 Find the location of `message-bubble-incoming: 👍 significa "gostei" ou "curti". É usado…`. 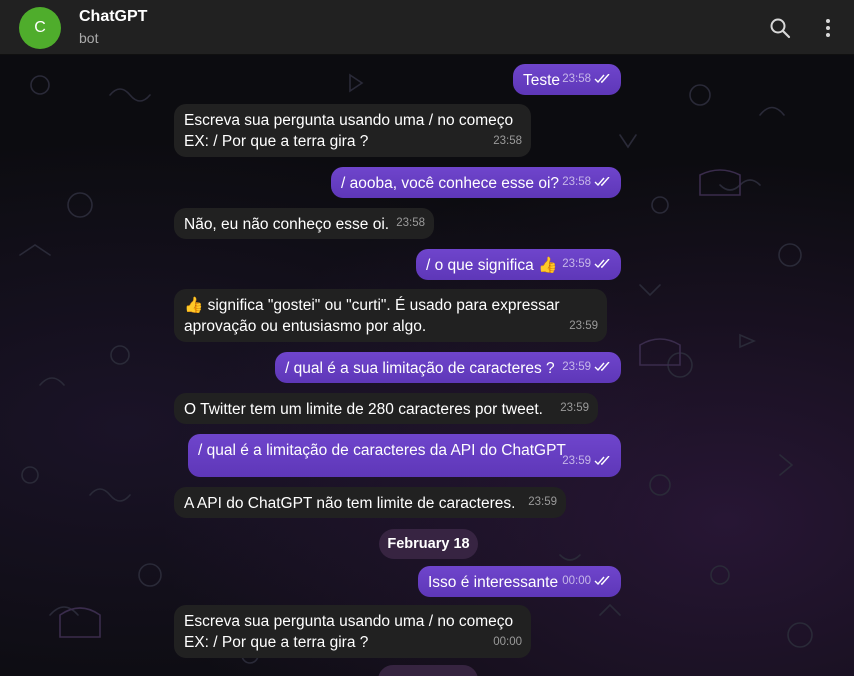

message-bubble-incoming: 👍 significa "gostei" ou "curti". É usado… is located at coordinates (390, 315).